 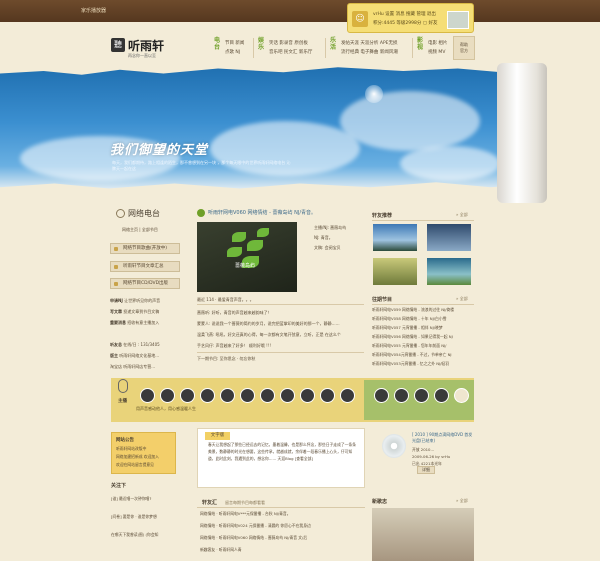 What do you see at coordinates (218, 44) in the screenshot?
I see `nav-category: 电台` at bounding box center [218, 44].